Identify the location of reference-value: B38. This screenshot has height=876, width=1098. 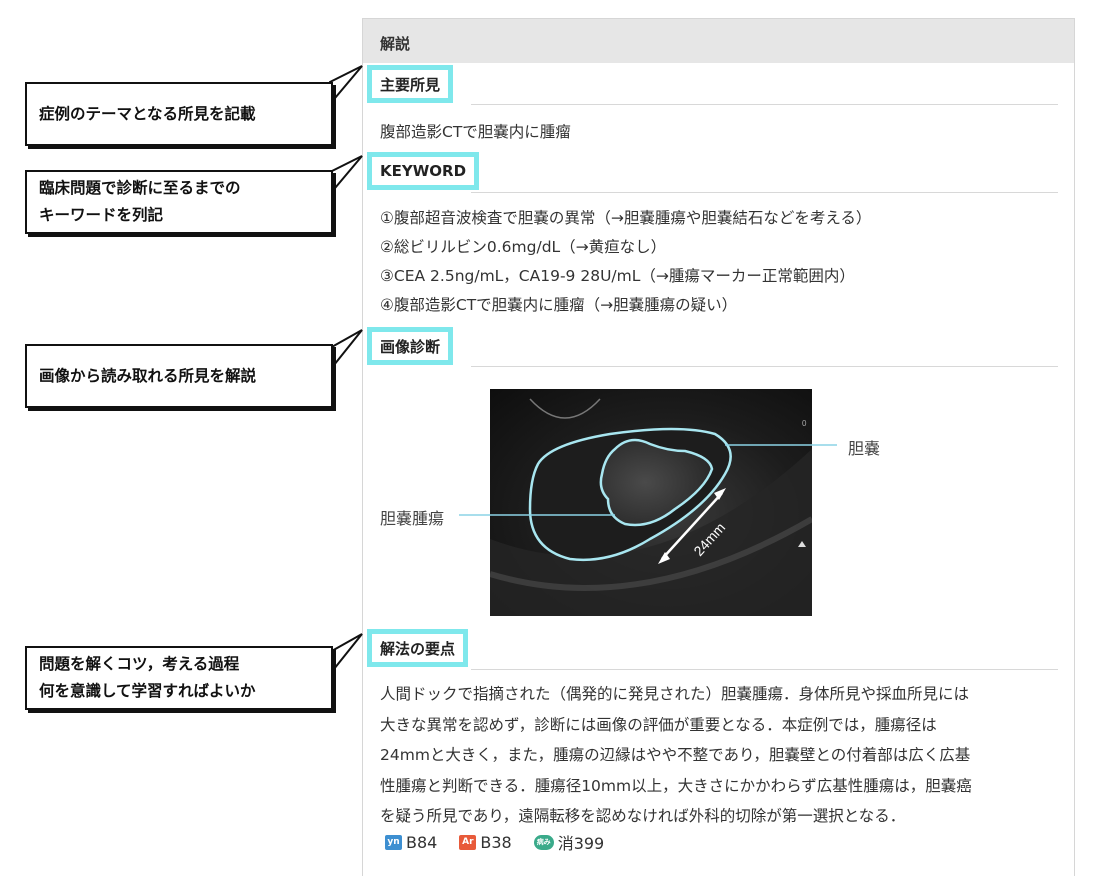
(496, 842).